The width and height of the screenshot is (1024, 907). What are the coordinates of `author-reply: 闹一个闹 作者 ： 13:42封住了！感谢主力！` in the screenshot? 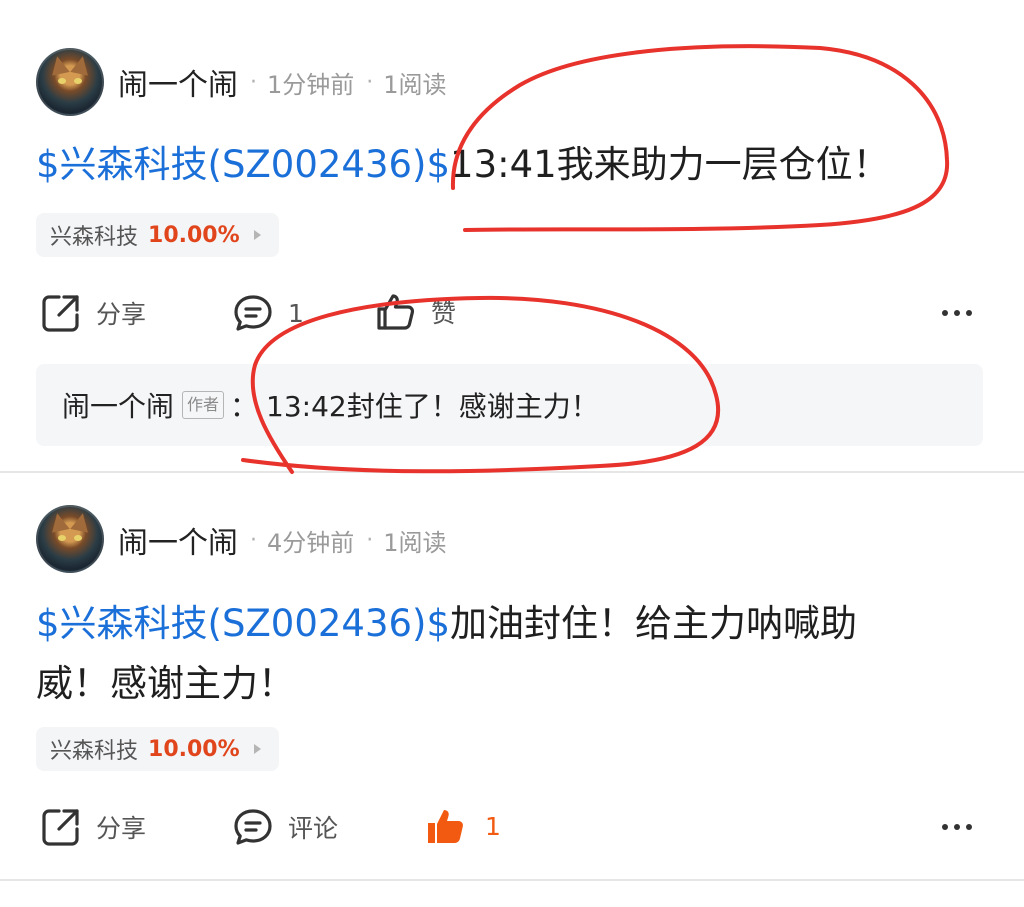 It's located at (509, 405).